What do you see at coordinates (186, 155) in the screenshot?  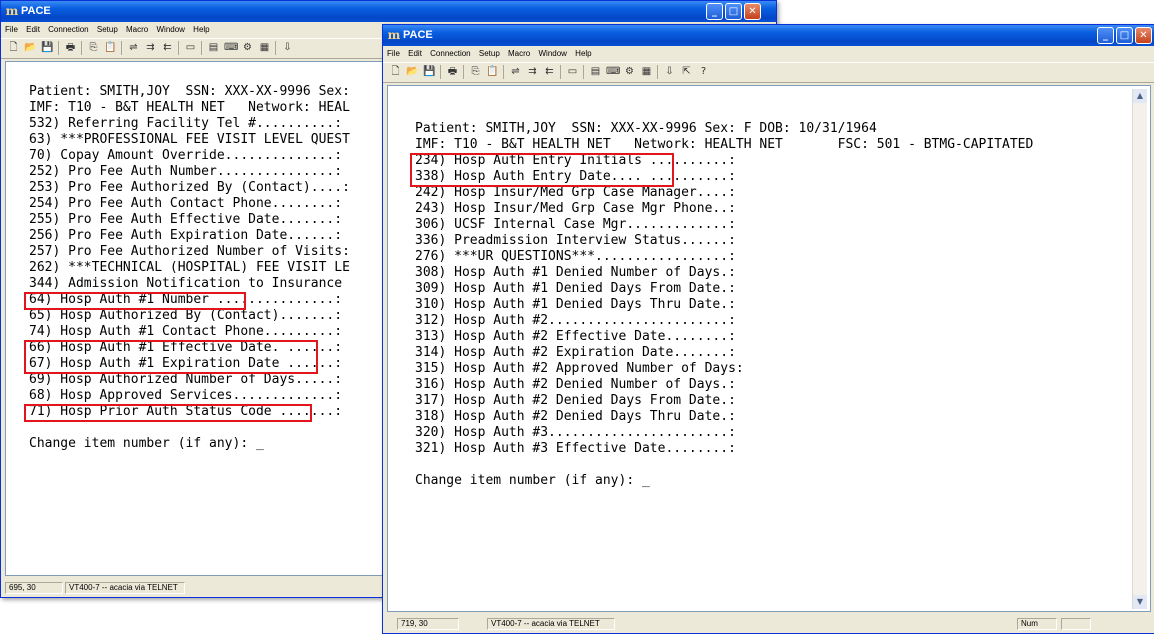 I see `field-line: 70) Copay Amount Override..............:` at bounding box center [186, 155].